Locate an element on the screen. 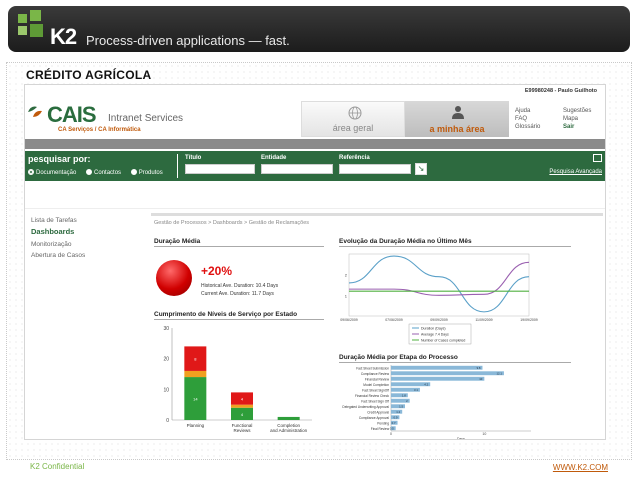  legend-label: Duration (Days) is located at coordinates (433, 329).